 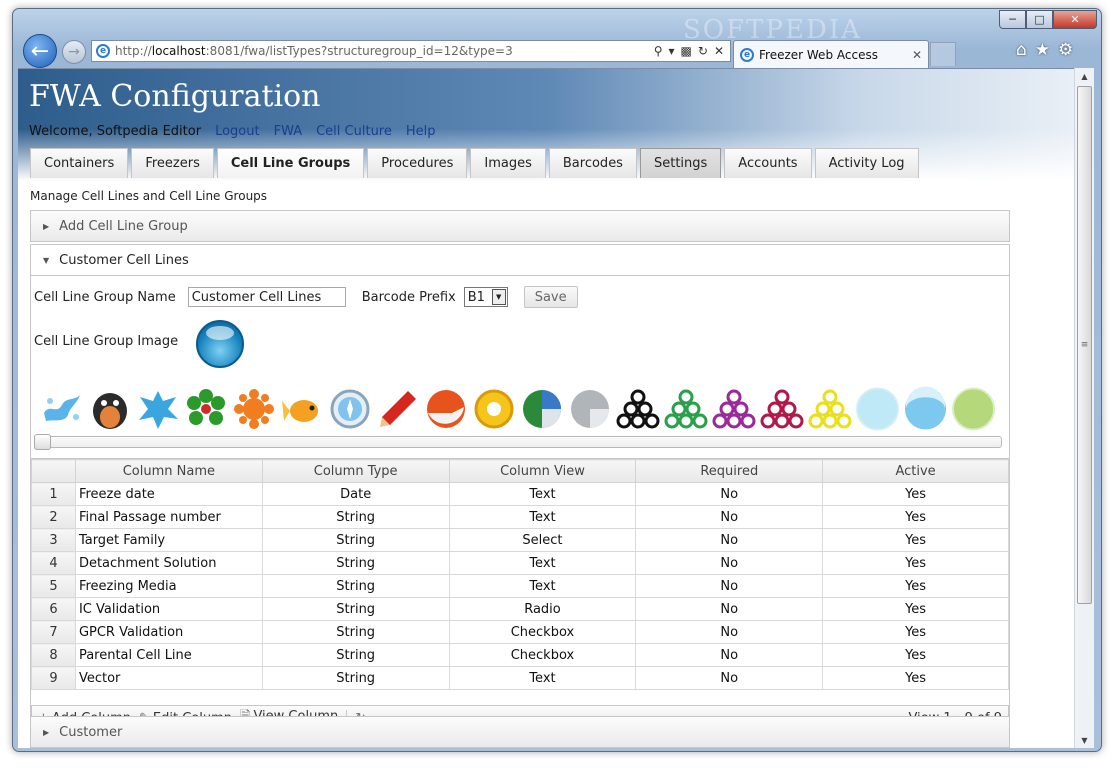 I want to click on tab-procedures: Procedures, so click(x=417, y=163).